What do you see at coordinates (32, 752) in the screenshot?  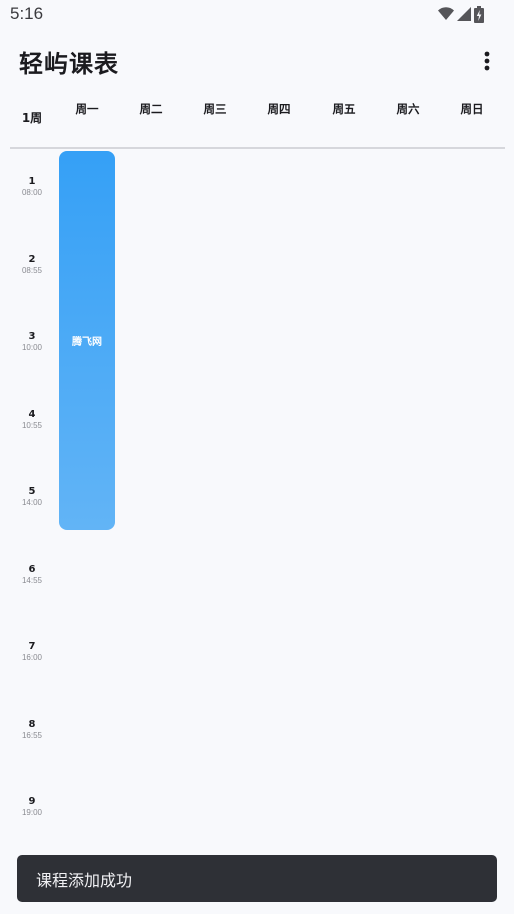 I see `time-slot: 8 16:55` at bounding box center [32, 752].